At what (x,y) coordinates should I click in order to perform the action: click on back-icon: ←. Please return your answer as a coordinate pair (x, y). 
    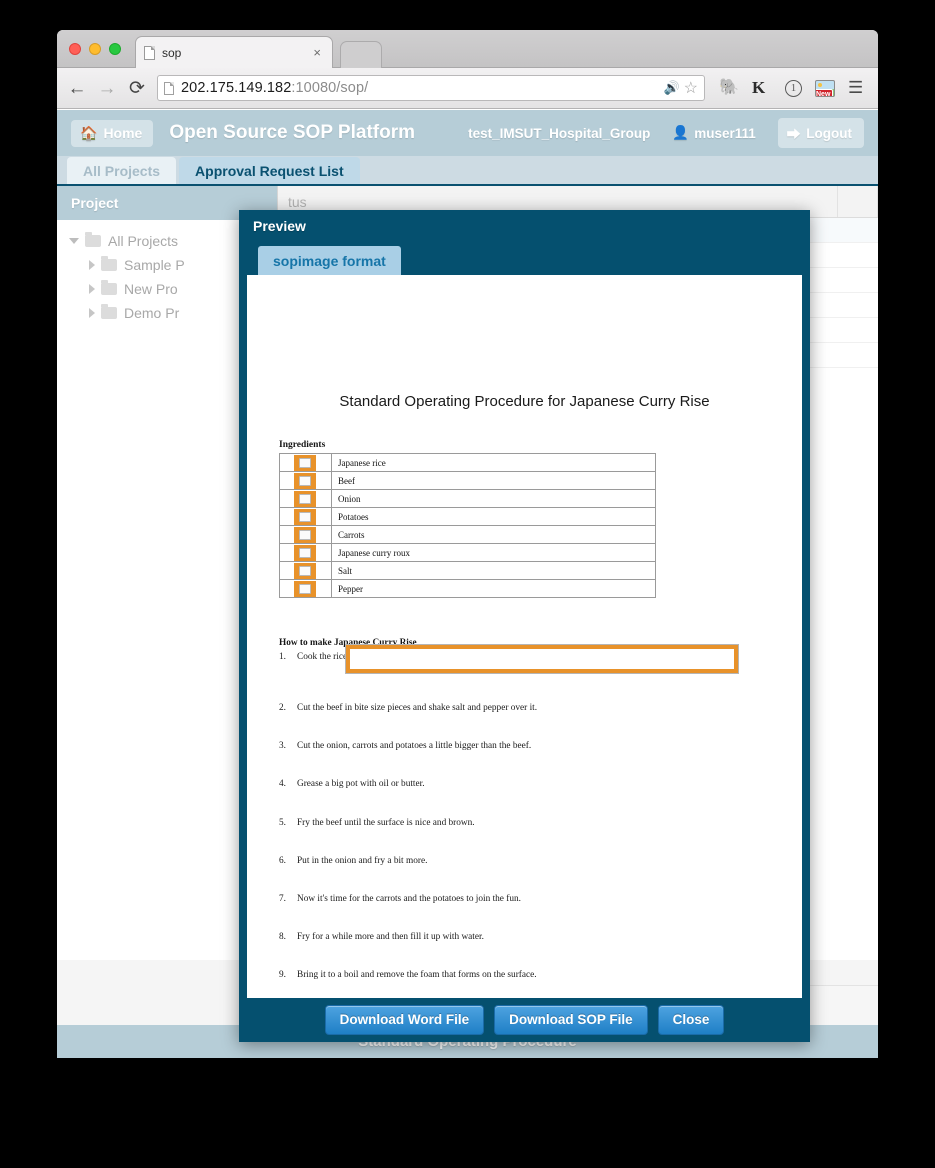
    Looking at the image, I should click on (77, 88).